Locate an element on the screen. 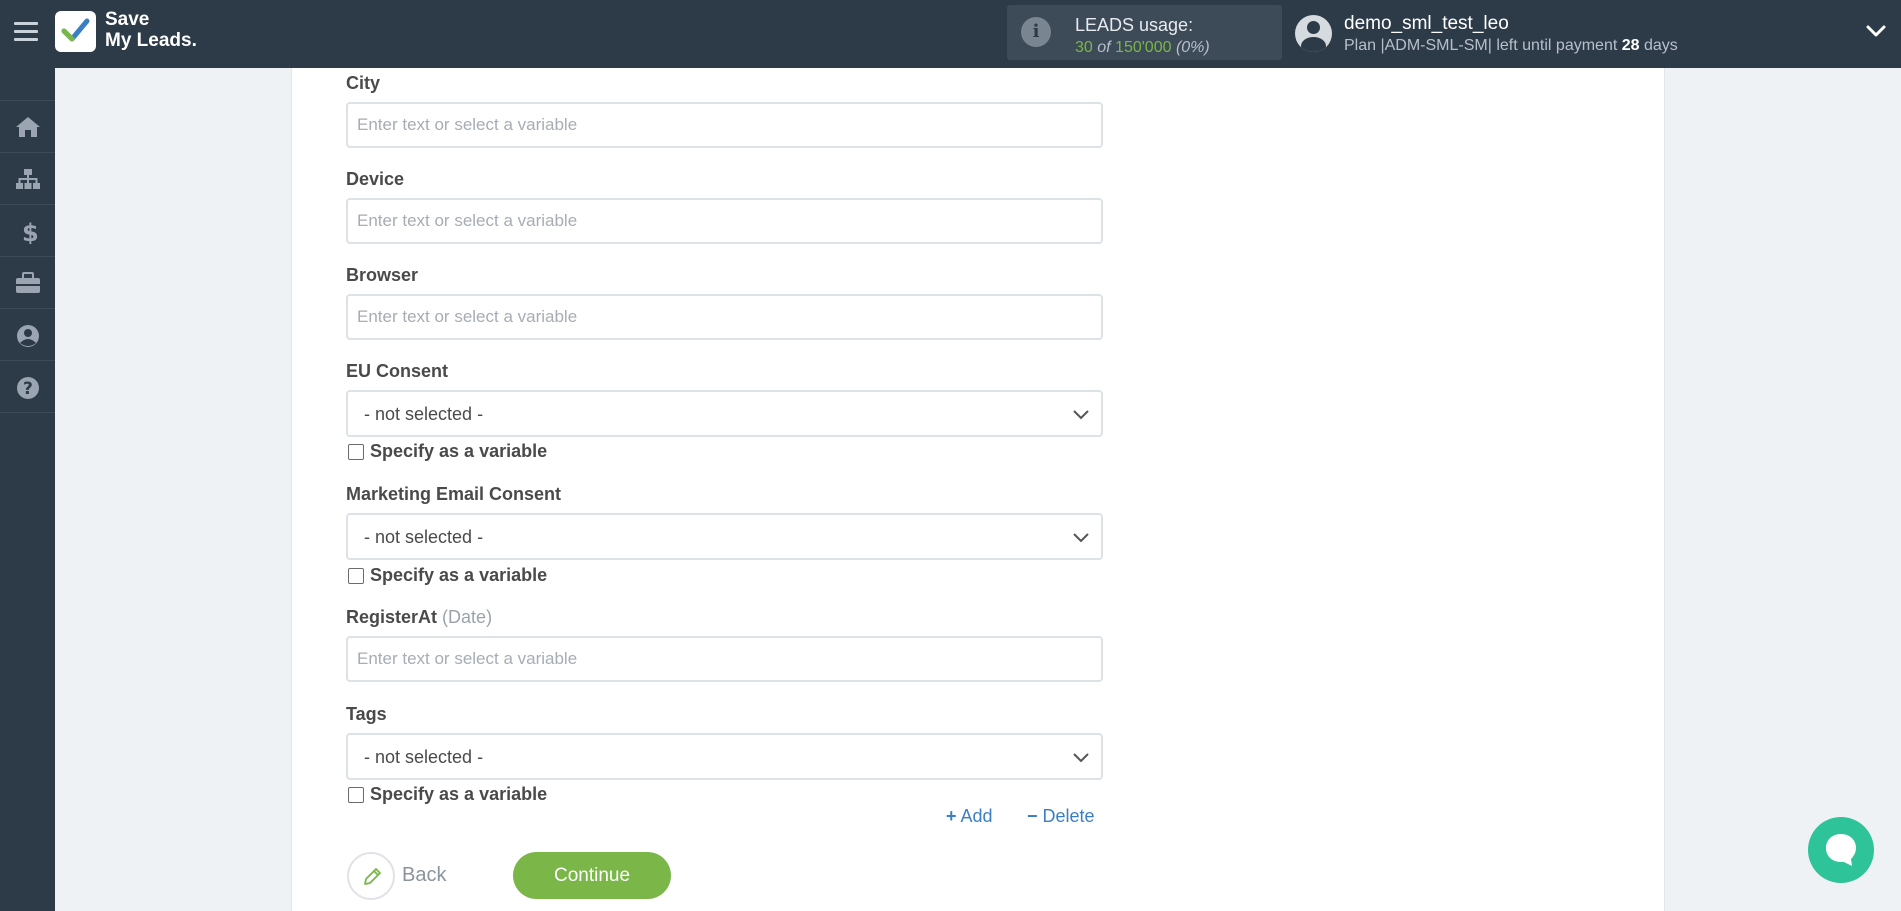  browser-input is located at coordinates (724, 317).